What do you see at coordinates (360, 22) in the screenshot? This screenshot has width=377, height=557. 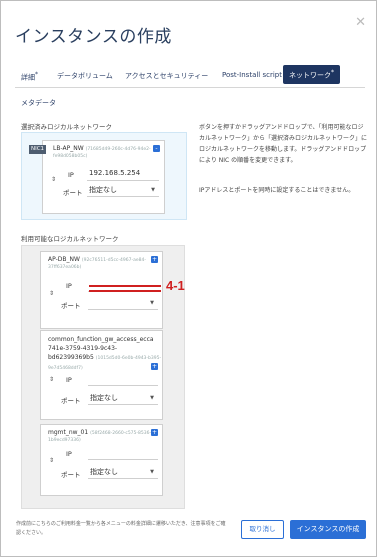 I see `close-icon: ✕` at bounding box center [360, 22].